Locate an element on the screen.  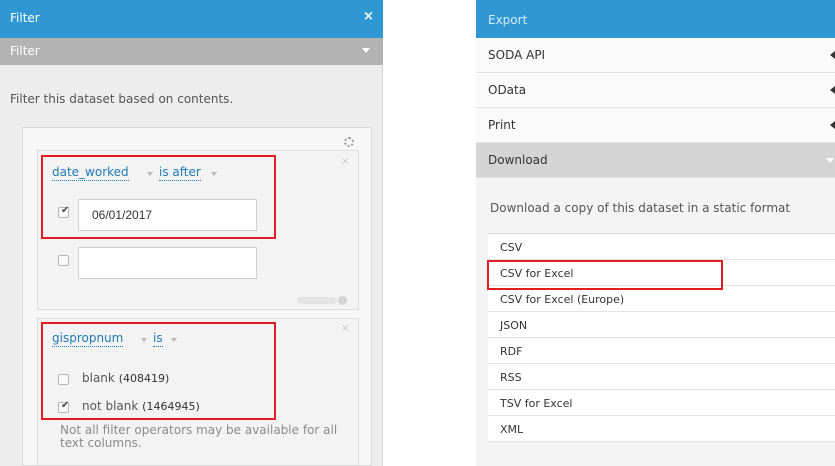
format-label: XML is located at coordinates (512, 429).